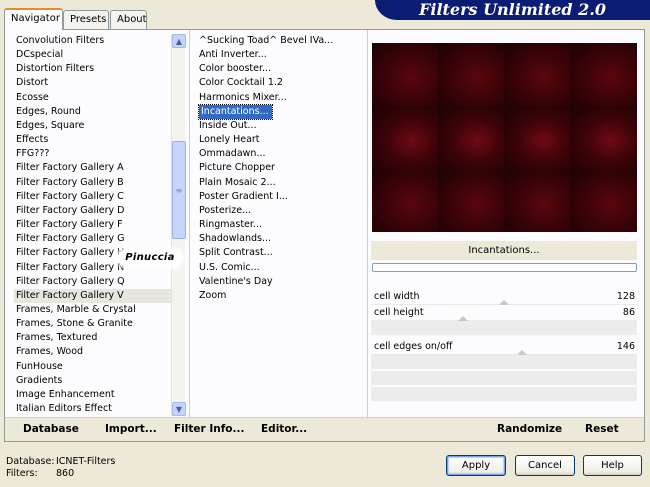 The width and height of the screenshot is (650, 487). I want to click on filter-item: Valentine's Day, so click(282, 282).